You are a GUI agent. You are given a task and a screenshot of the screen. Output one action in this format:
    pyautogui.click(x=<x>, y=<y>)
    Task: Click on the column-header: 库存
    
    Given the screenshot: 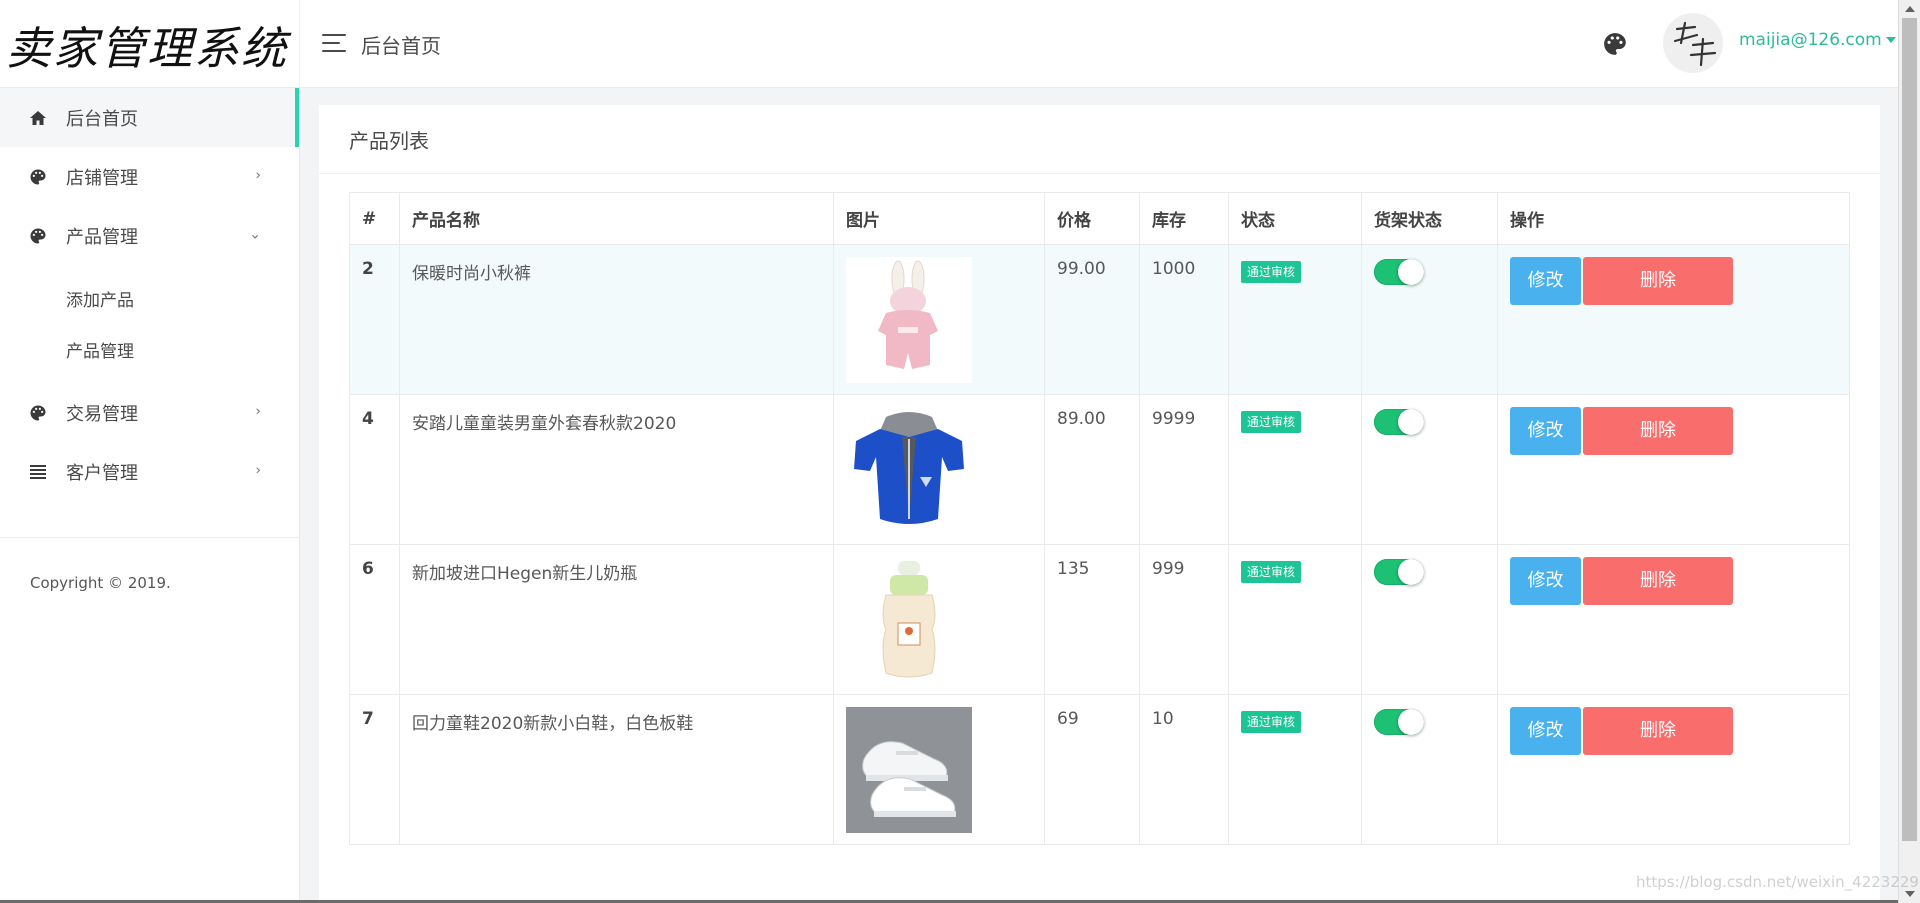 What is the action you would take?
    pyautogui.click(x=1184, y=218)
    